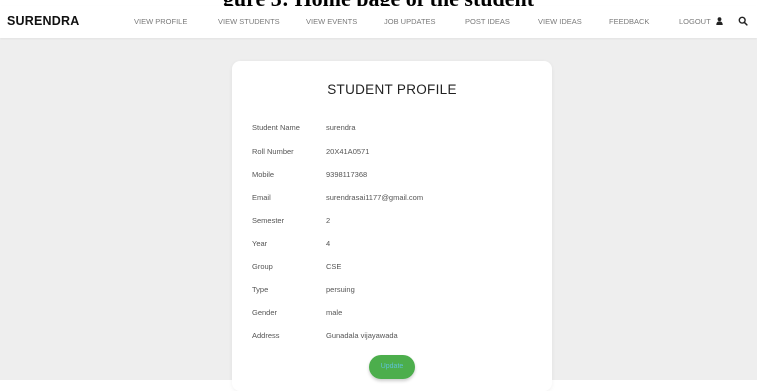 The height and width of the screenshot is (391, 757). Describe the element at coordinates (265, 312) in the screenshot. I see `field-label: Gender` at that location.